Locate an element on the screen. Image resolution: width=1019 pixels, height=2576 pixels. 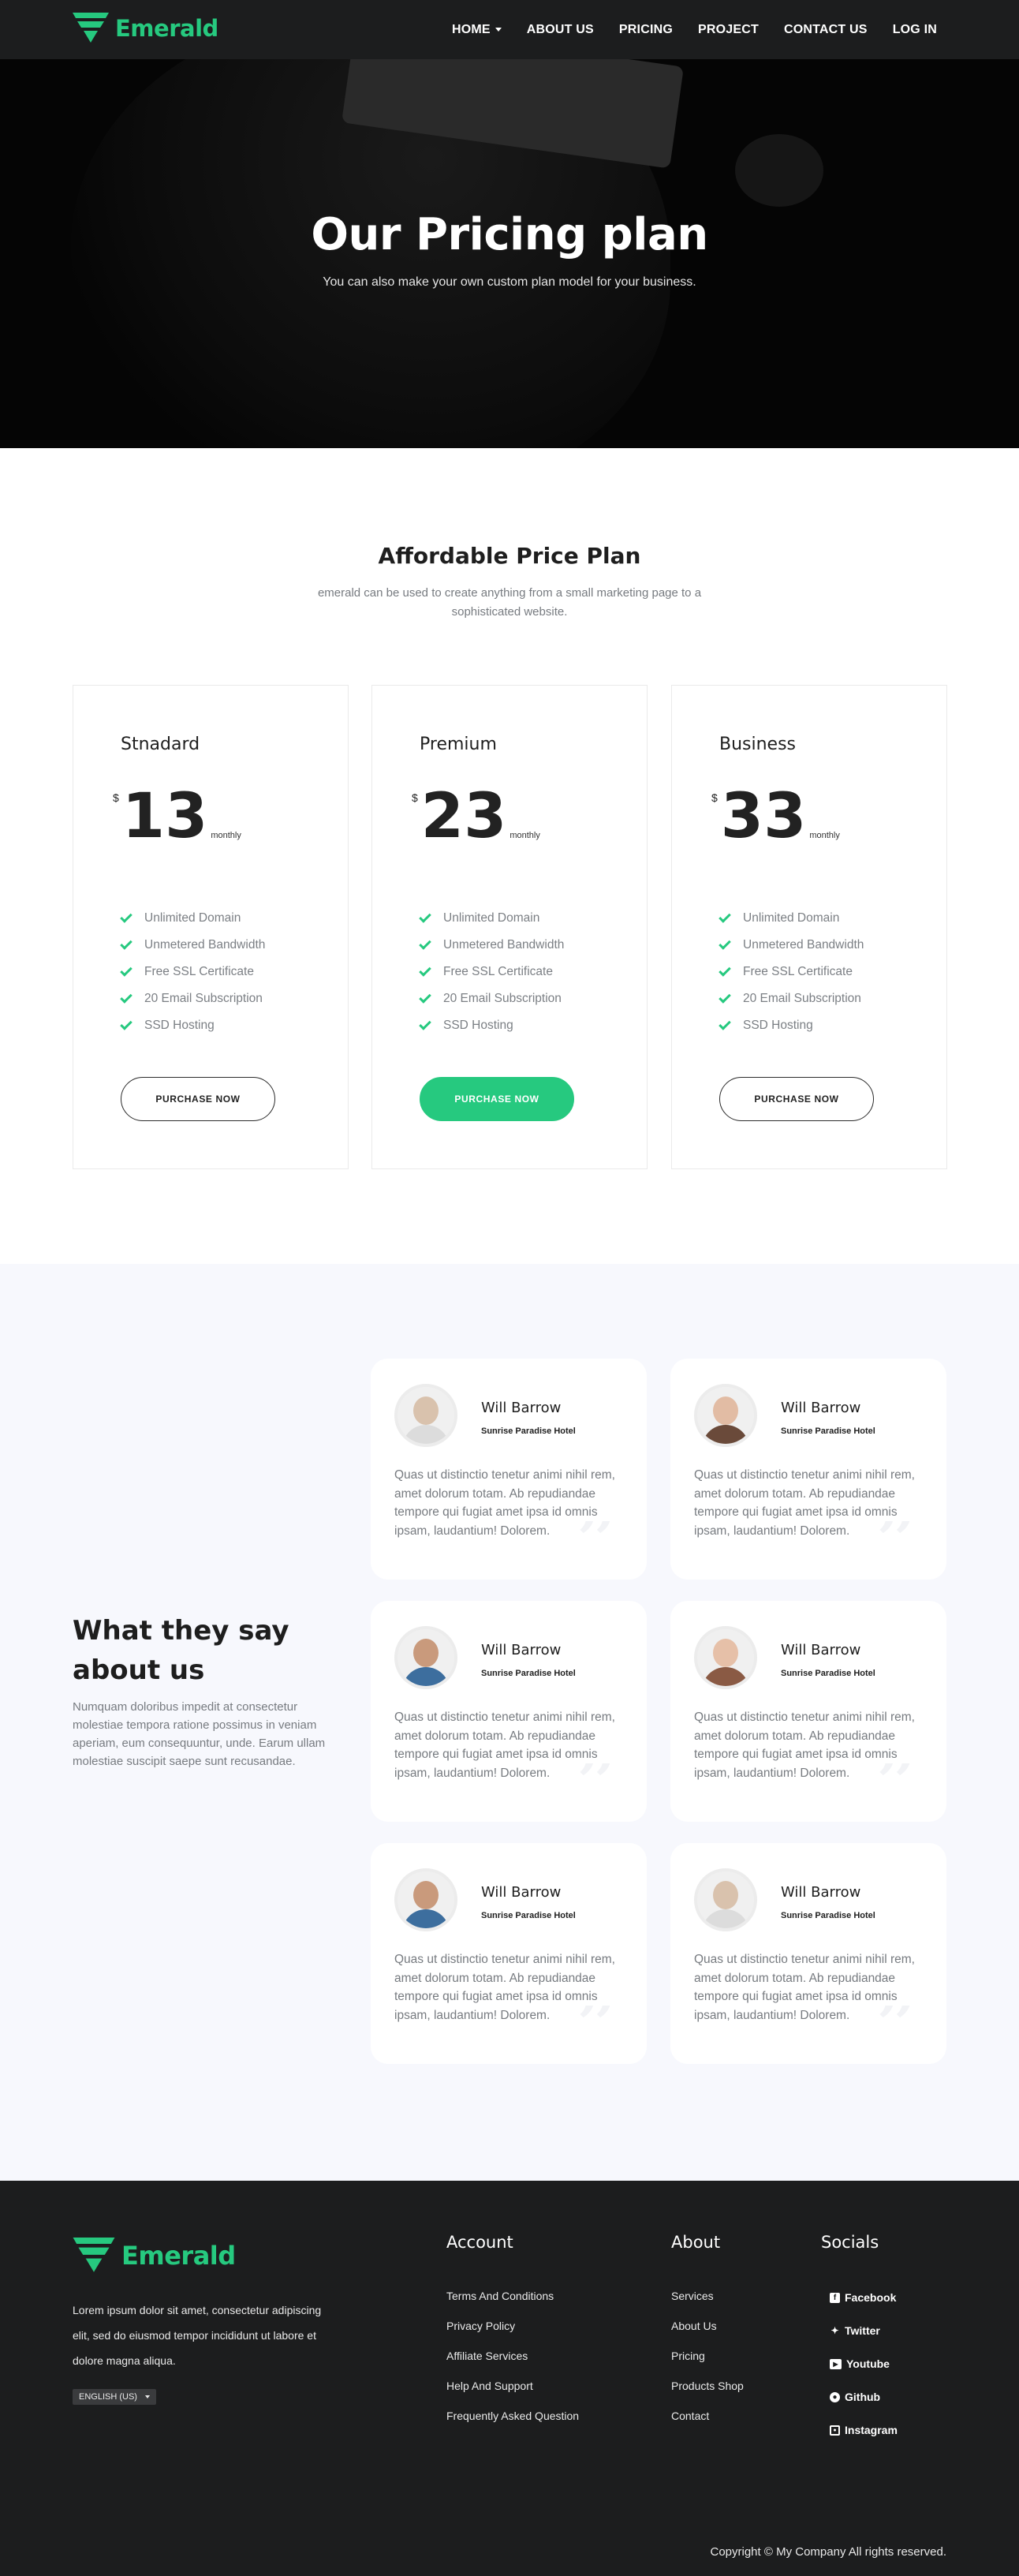
footer-link-pricing: Pricing is located at coordinates (688, 2356).